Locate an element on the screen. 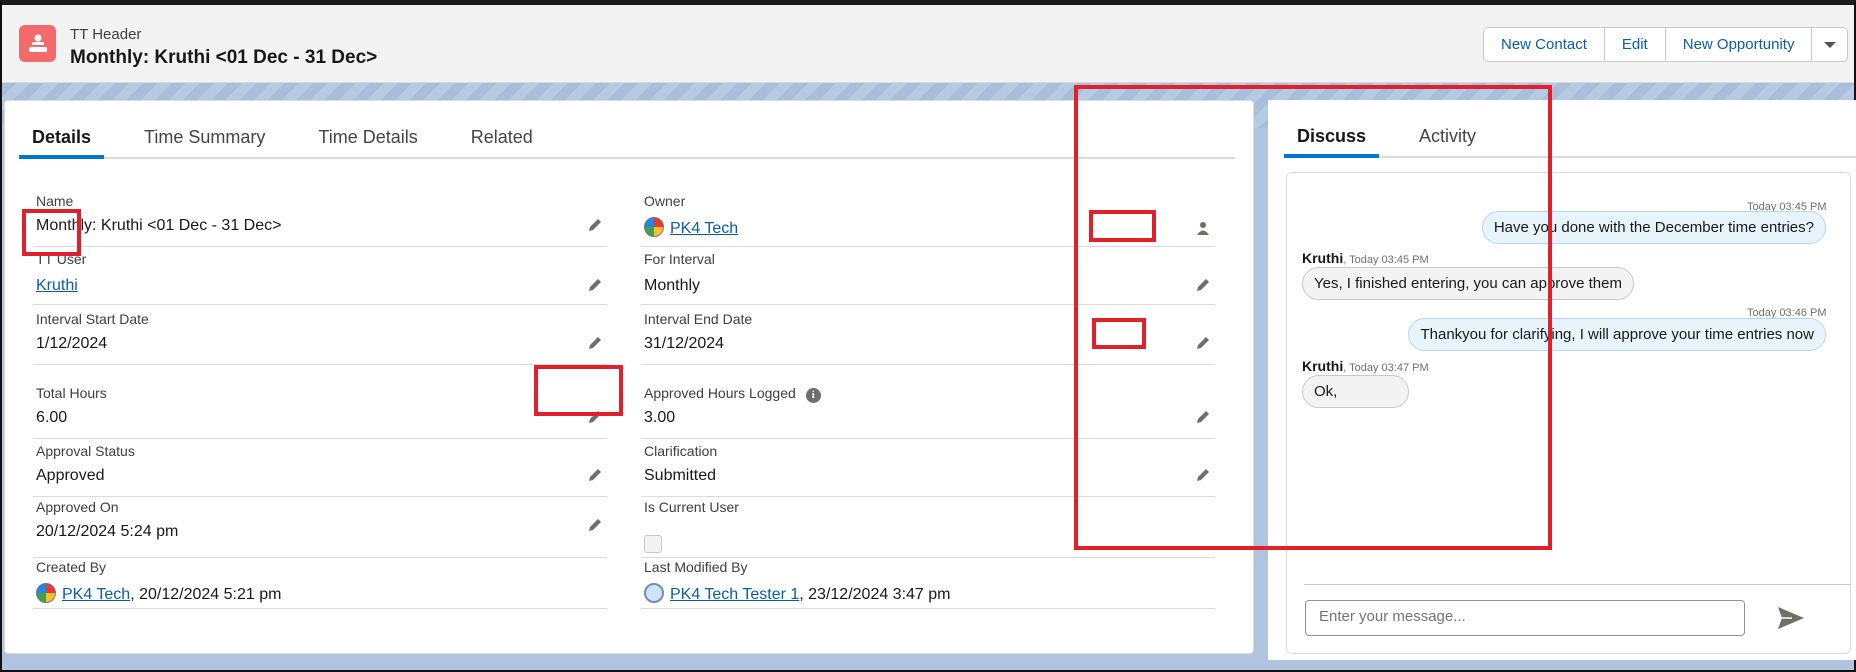 This screenshot has height=672, width=1856. field-tt-user: TT User Kruthi is located at coordinates (320, 278).